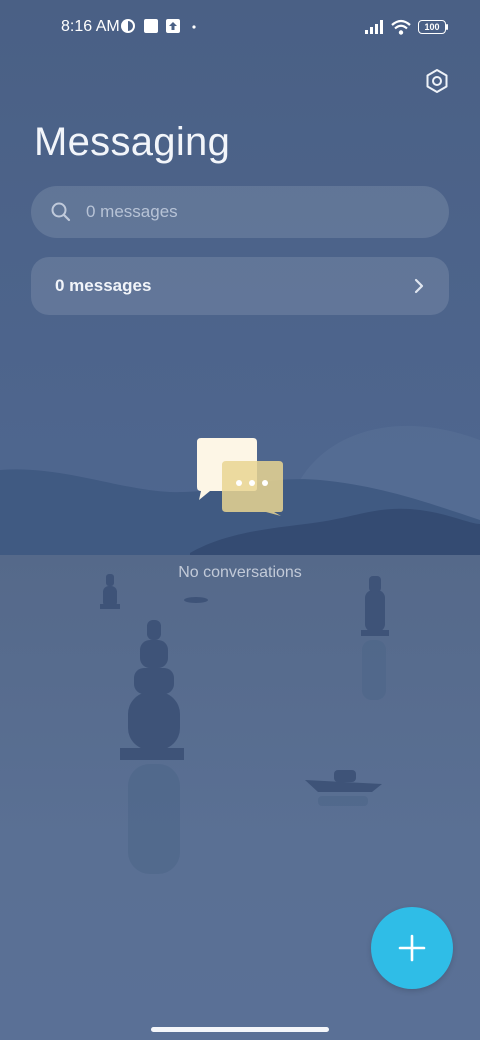  I want to click on battery-level: 100, so click(432, 27).